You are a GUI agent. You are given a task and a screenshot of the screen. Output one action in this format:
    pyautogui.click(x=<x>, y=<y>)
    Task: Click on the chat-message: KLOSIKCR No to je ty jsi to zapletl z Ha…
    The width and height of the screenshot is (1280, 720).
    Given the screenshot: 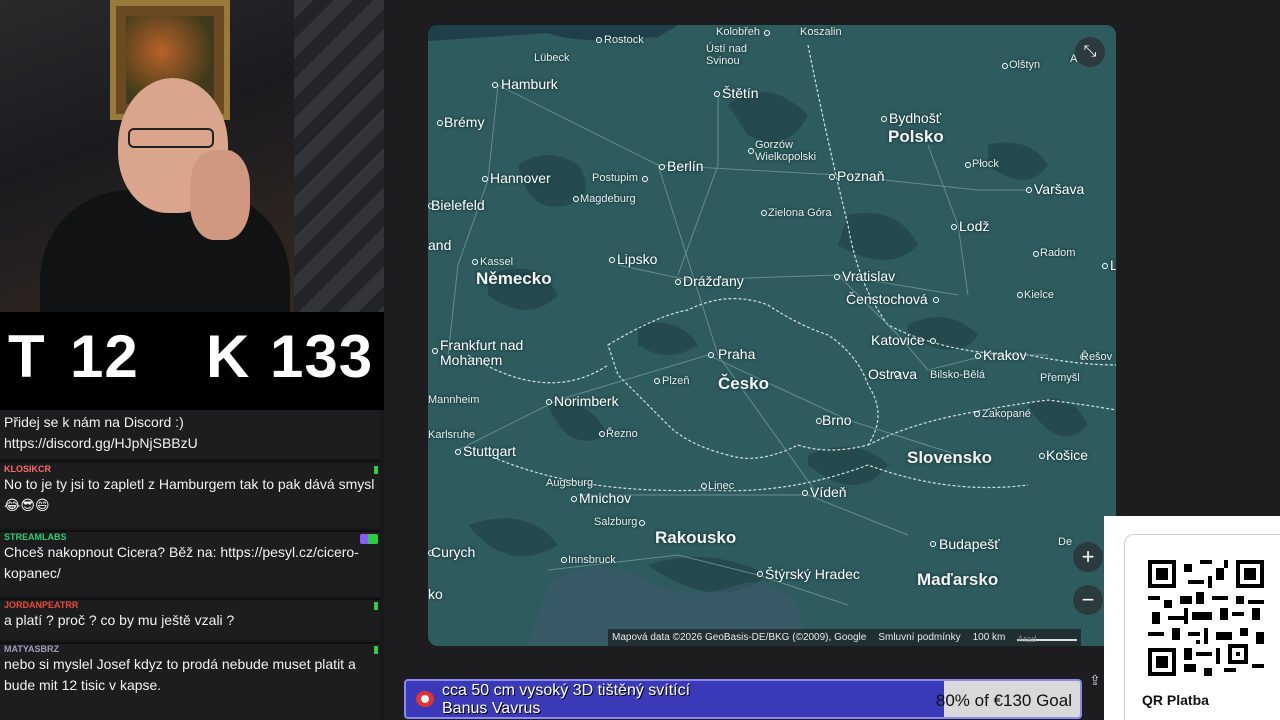 What is the action you would take?
    pyautogui.click(x=190, y=496)
    